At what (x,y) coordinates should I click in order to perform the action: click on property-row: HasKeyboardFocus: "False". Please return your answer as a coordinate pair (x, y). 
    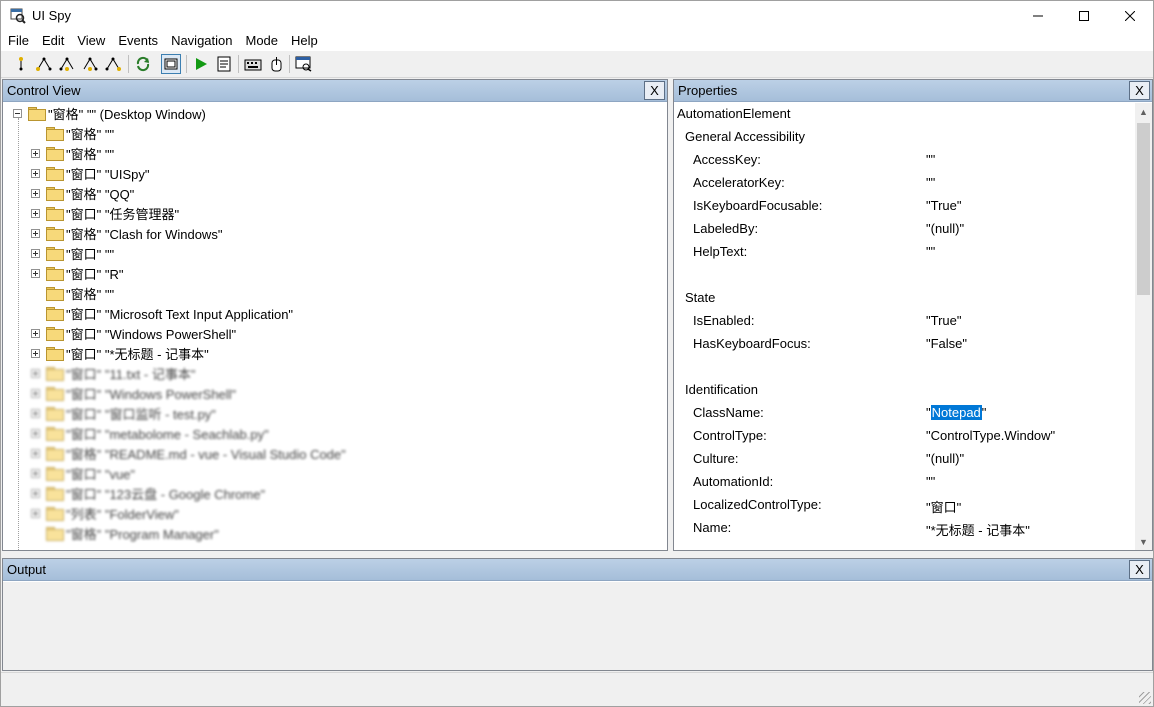
    Looking at the image, I should click on (904, 344).